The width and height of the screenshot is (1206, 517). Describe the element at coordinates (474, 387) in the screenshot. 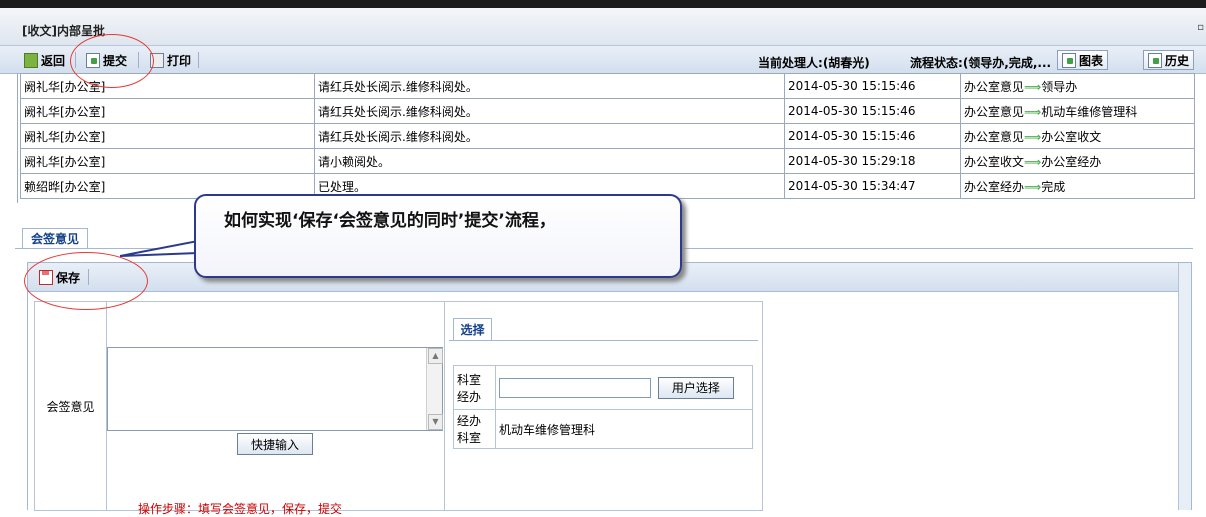

I see `office-handler-label: 科室经办` at that location.